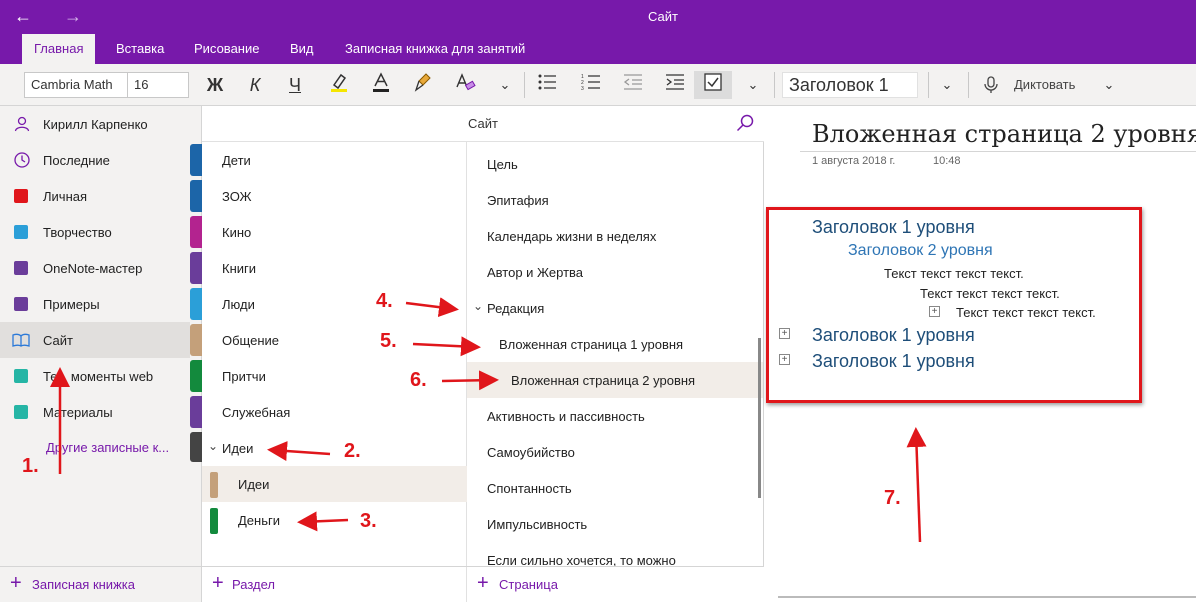  I want to click on page-item: Спонтанность, so click(615, 488).